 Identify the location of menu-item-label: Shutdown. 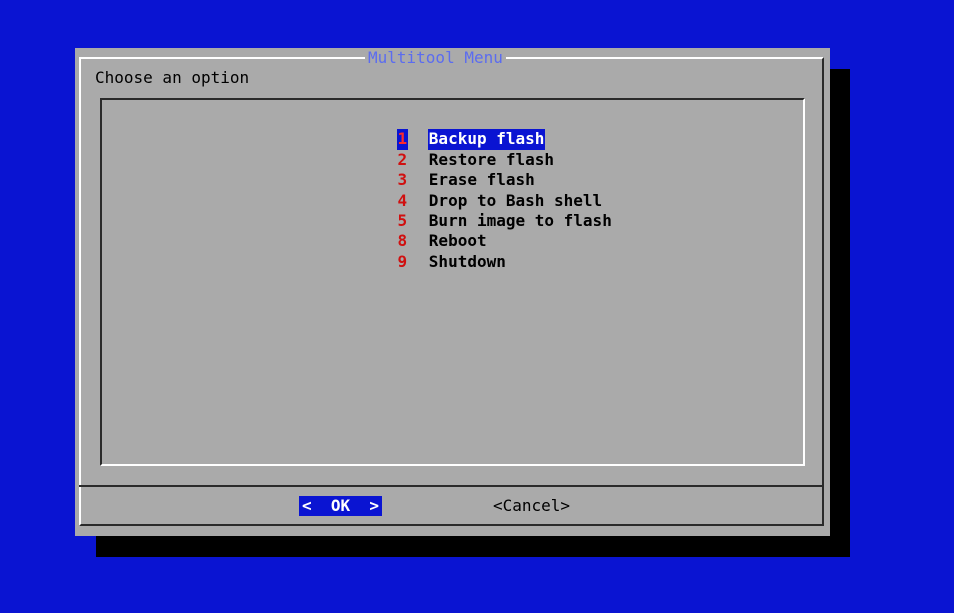
(467, 261).